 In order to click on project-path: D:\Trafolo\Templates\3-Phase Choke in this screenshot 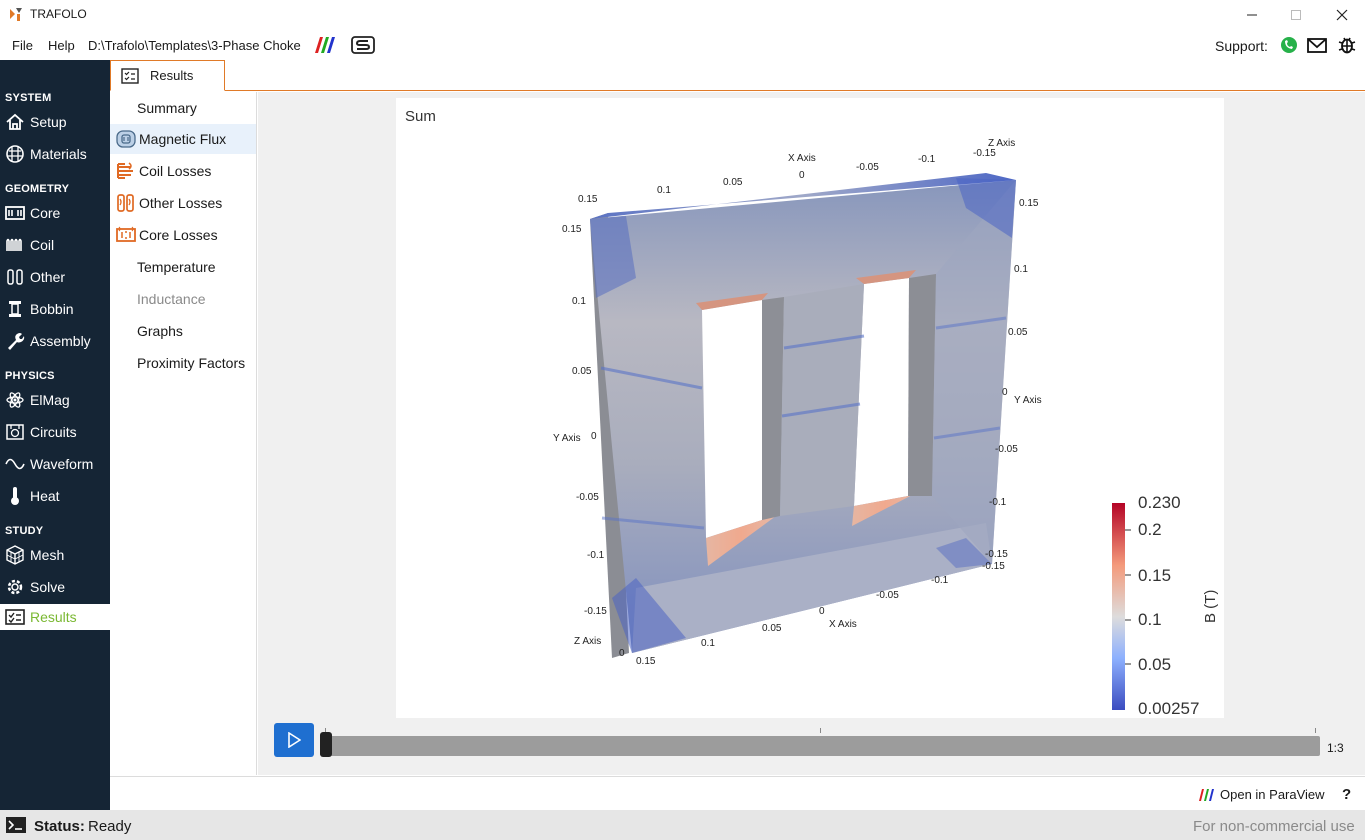, I will do `click(194, 45)`.